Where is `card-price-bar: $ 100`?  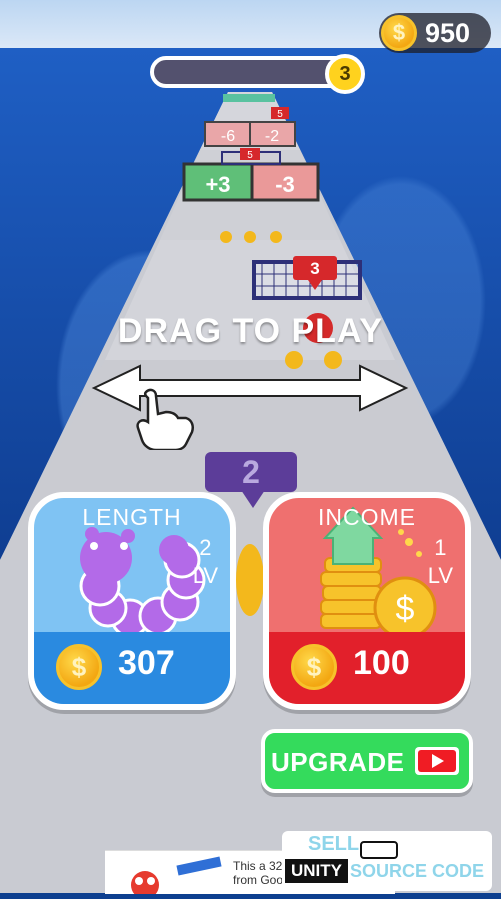
card-price-bar: $ 100 is located at coordinates (367, 668).